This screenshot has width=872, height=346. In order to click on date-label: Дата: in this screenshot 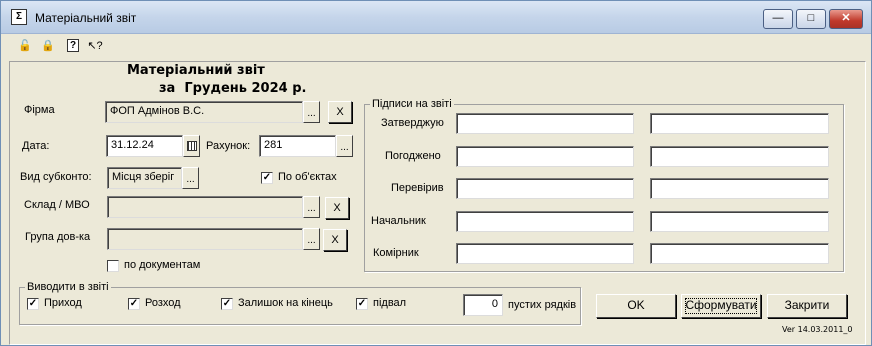, I will do `click(36, 146)`.